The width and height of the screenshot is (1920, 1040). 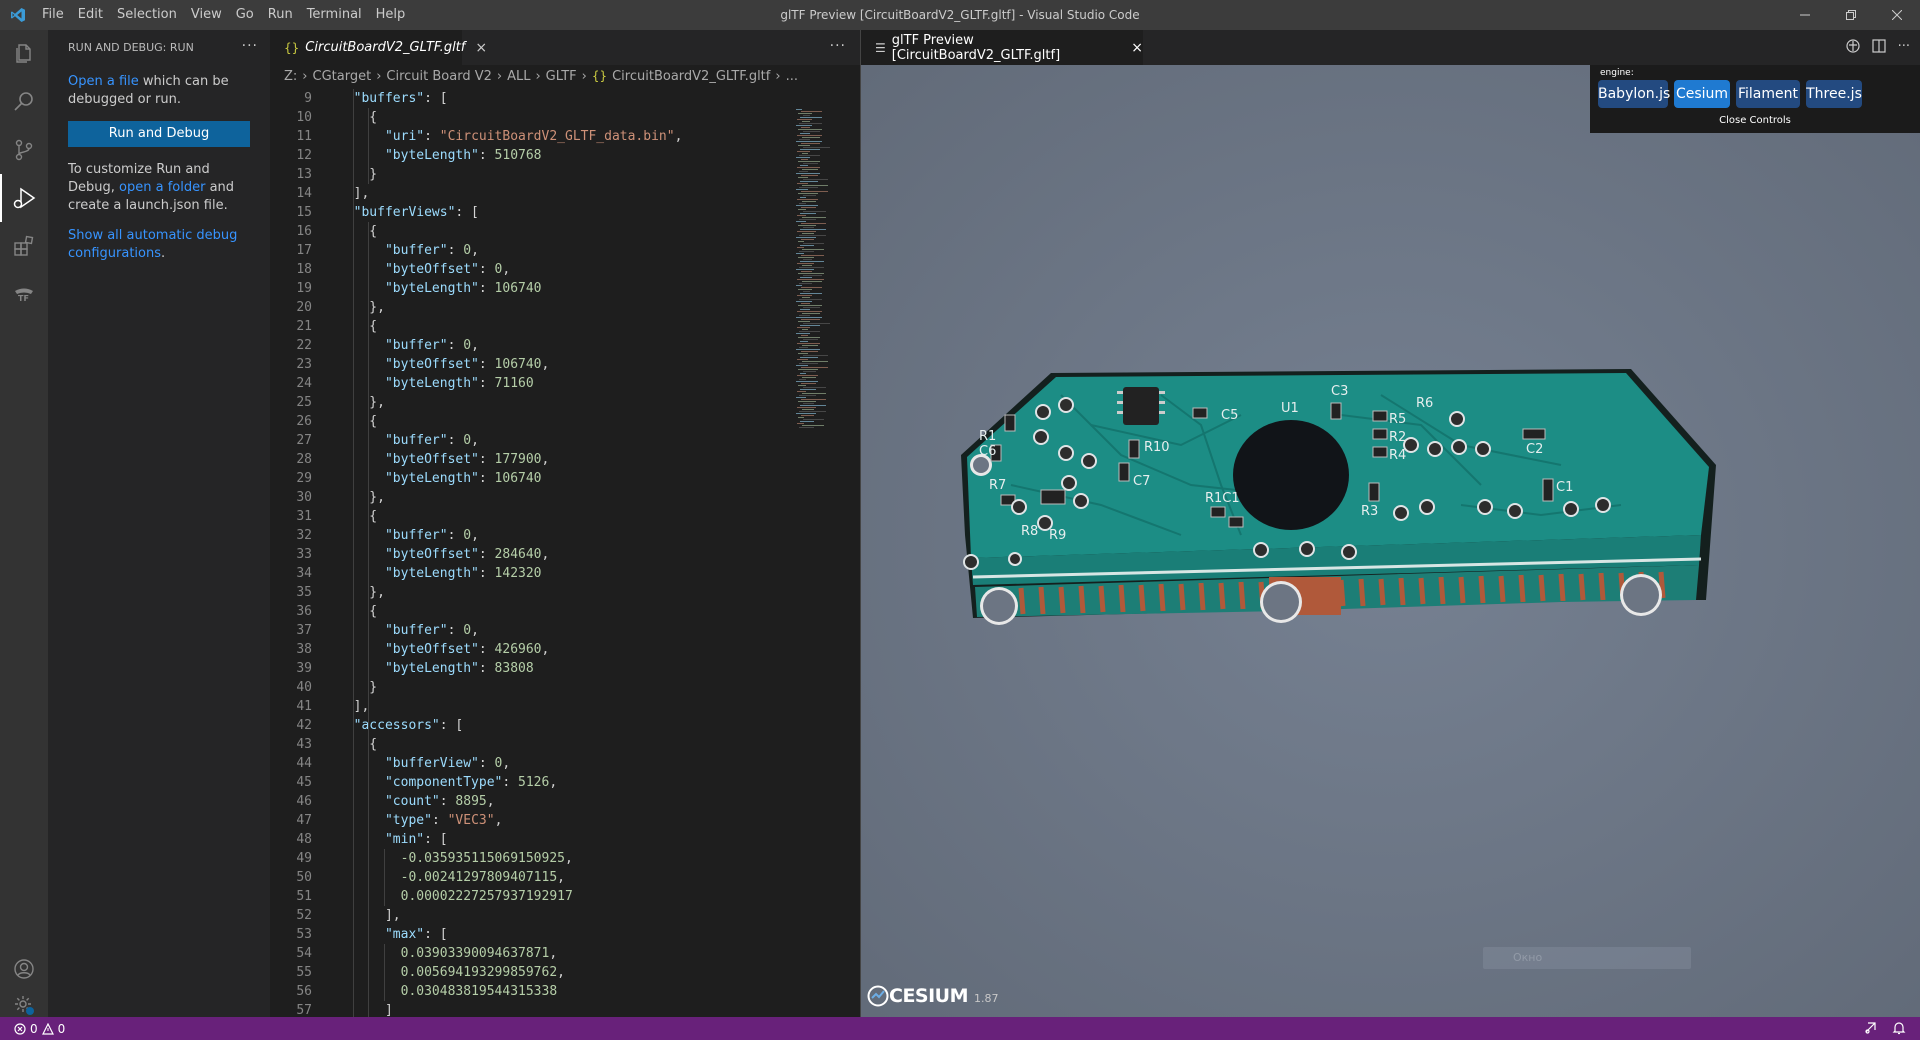 What do you see at coordinates (290, 76) in the screenshot?
I see `breadcrumb-drive: Z:` at bounding box center [290, 76].